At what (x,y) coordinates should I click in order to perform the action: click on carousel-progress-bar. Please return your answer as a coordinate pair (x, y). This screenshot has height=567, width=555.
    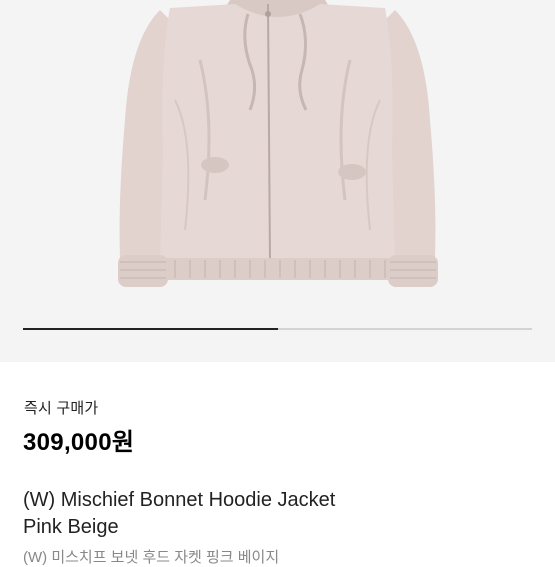
    Looking at the image, I should click on (150, 329).